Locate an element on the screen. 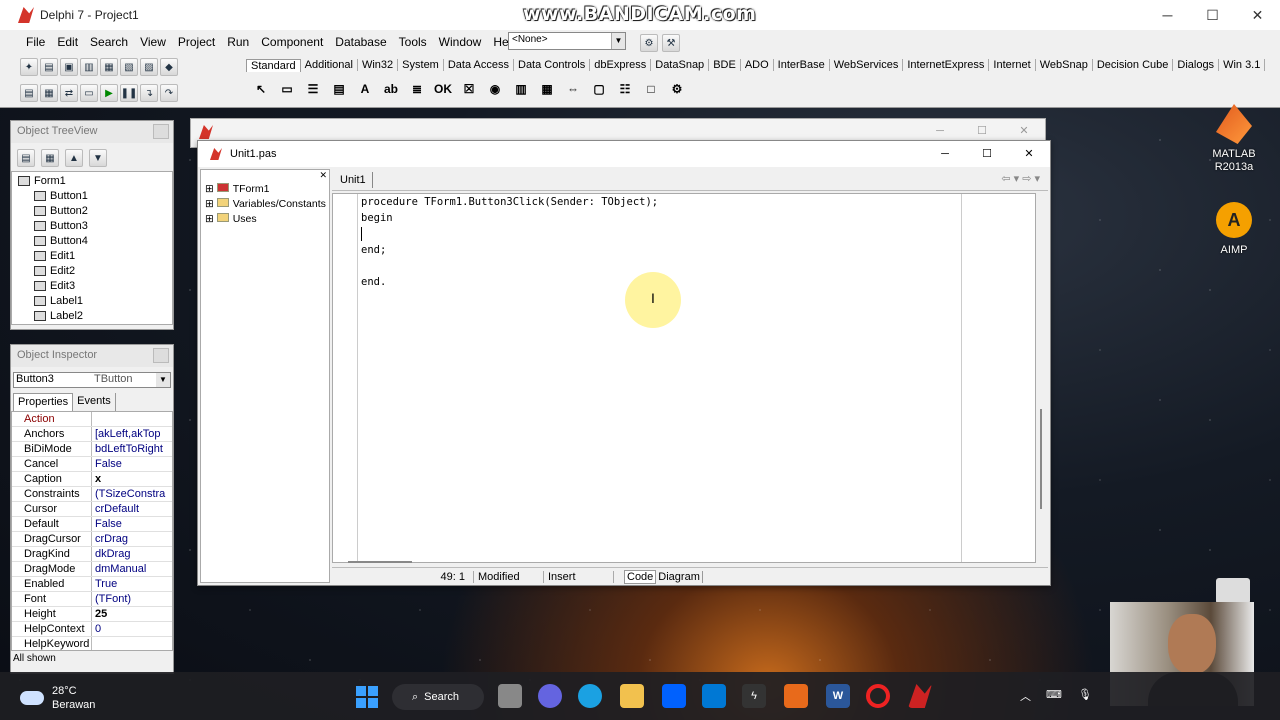 This screenshot has width=1280, height=720. mainmenu-icon: ☰ is located at coordinates (313, 89).